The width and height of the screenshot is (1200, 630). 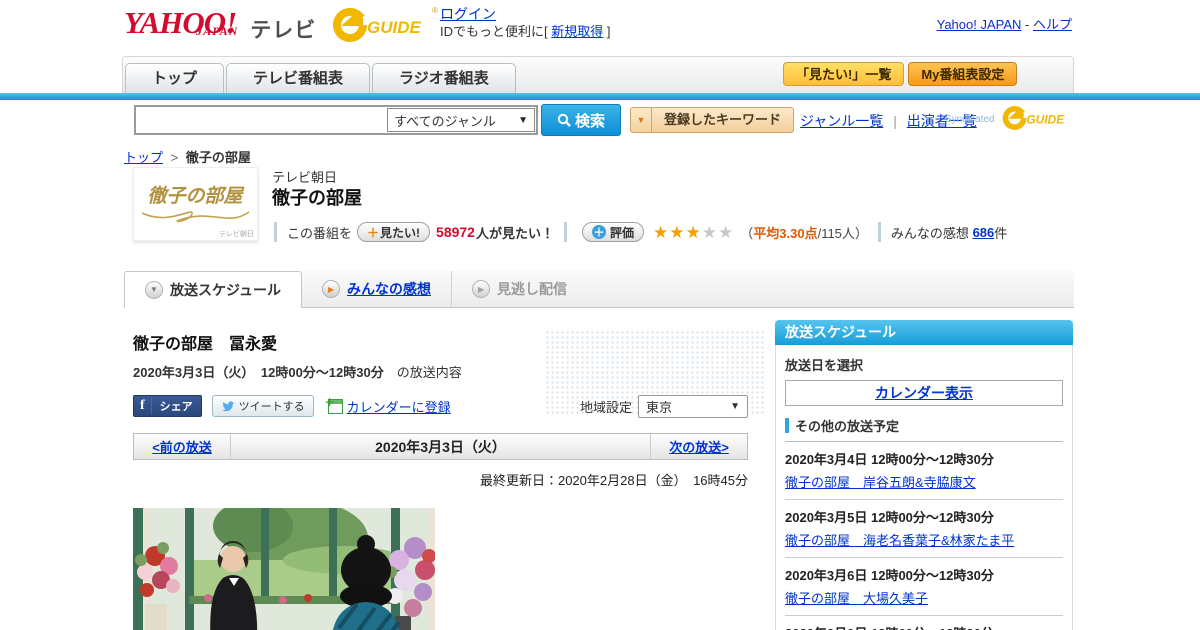 I want to click on current-broadcast-date: 2020年3月3日（火）, so click(x=440, y=446).